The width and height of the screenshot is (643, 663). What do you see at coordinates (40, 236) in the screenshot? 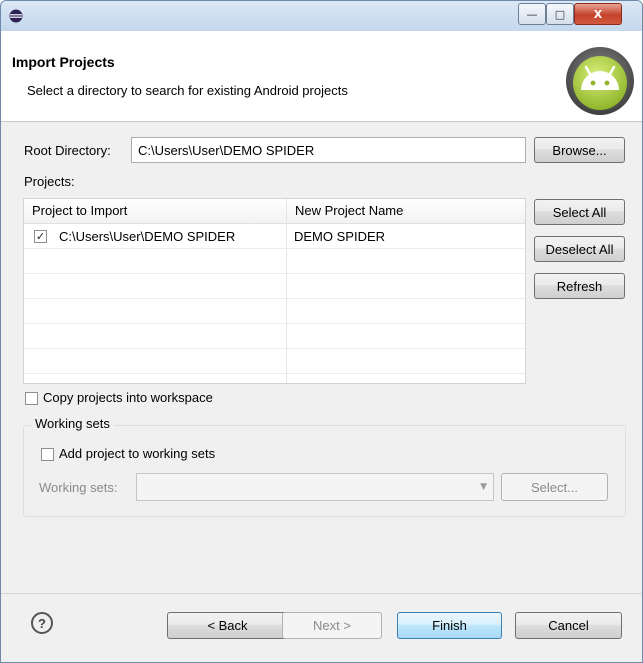
I see `project-checkbox: ✓` at bounding box center [40, 236].